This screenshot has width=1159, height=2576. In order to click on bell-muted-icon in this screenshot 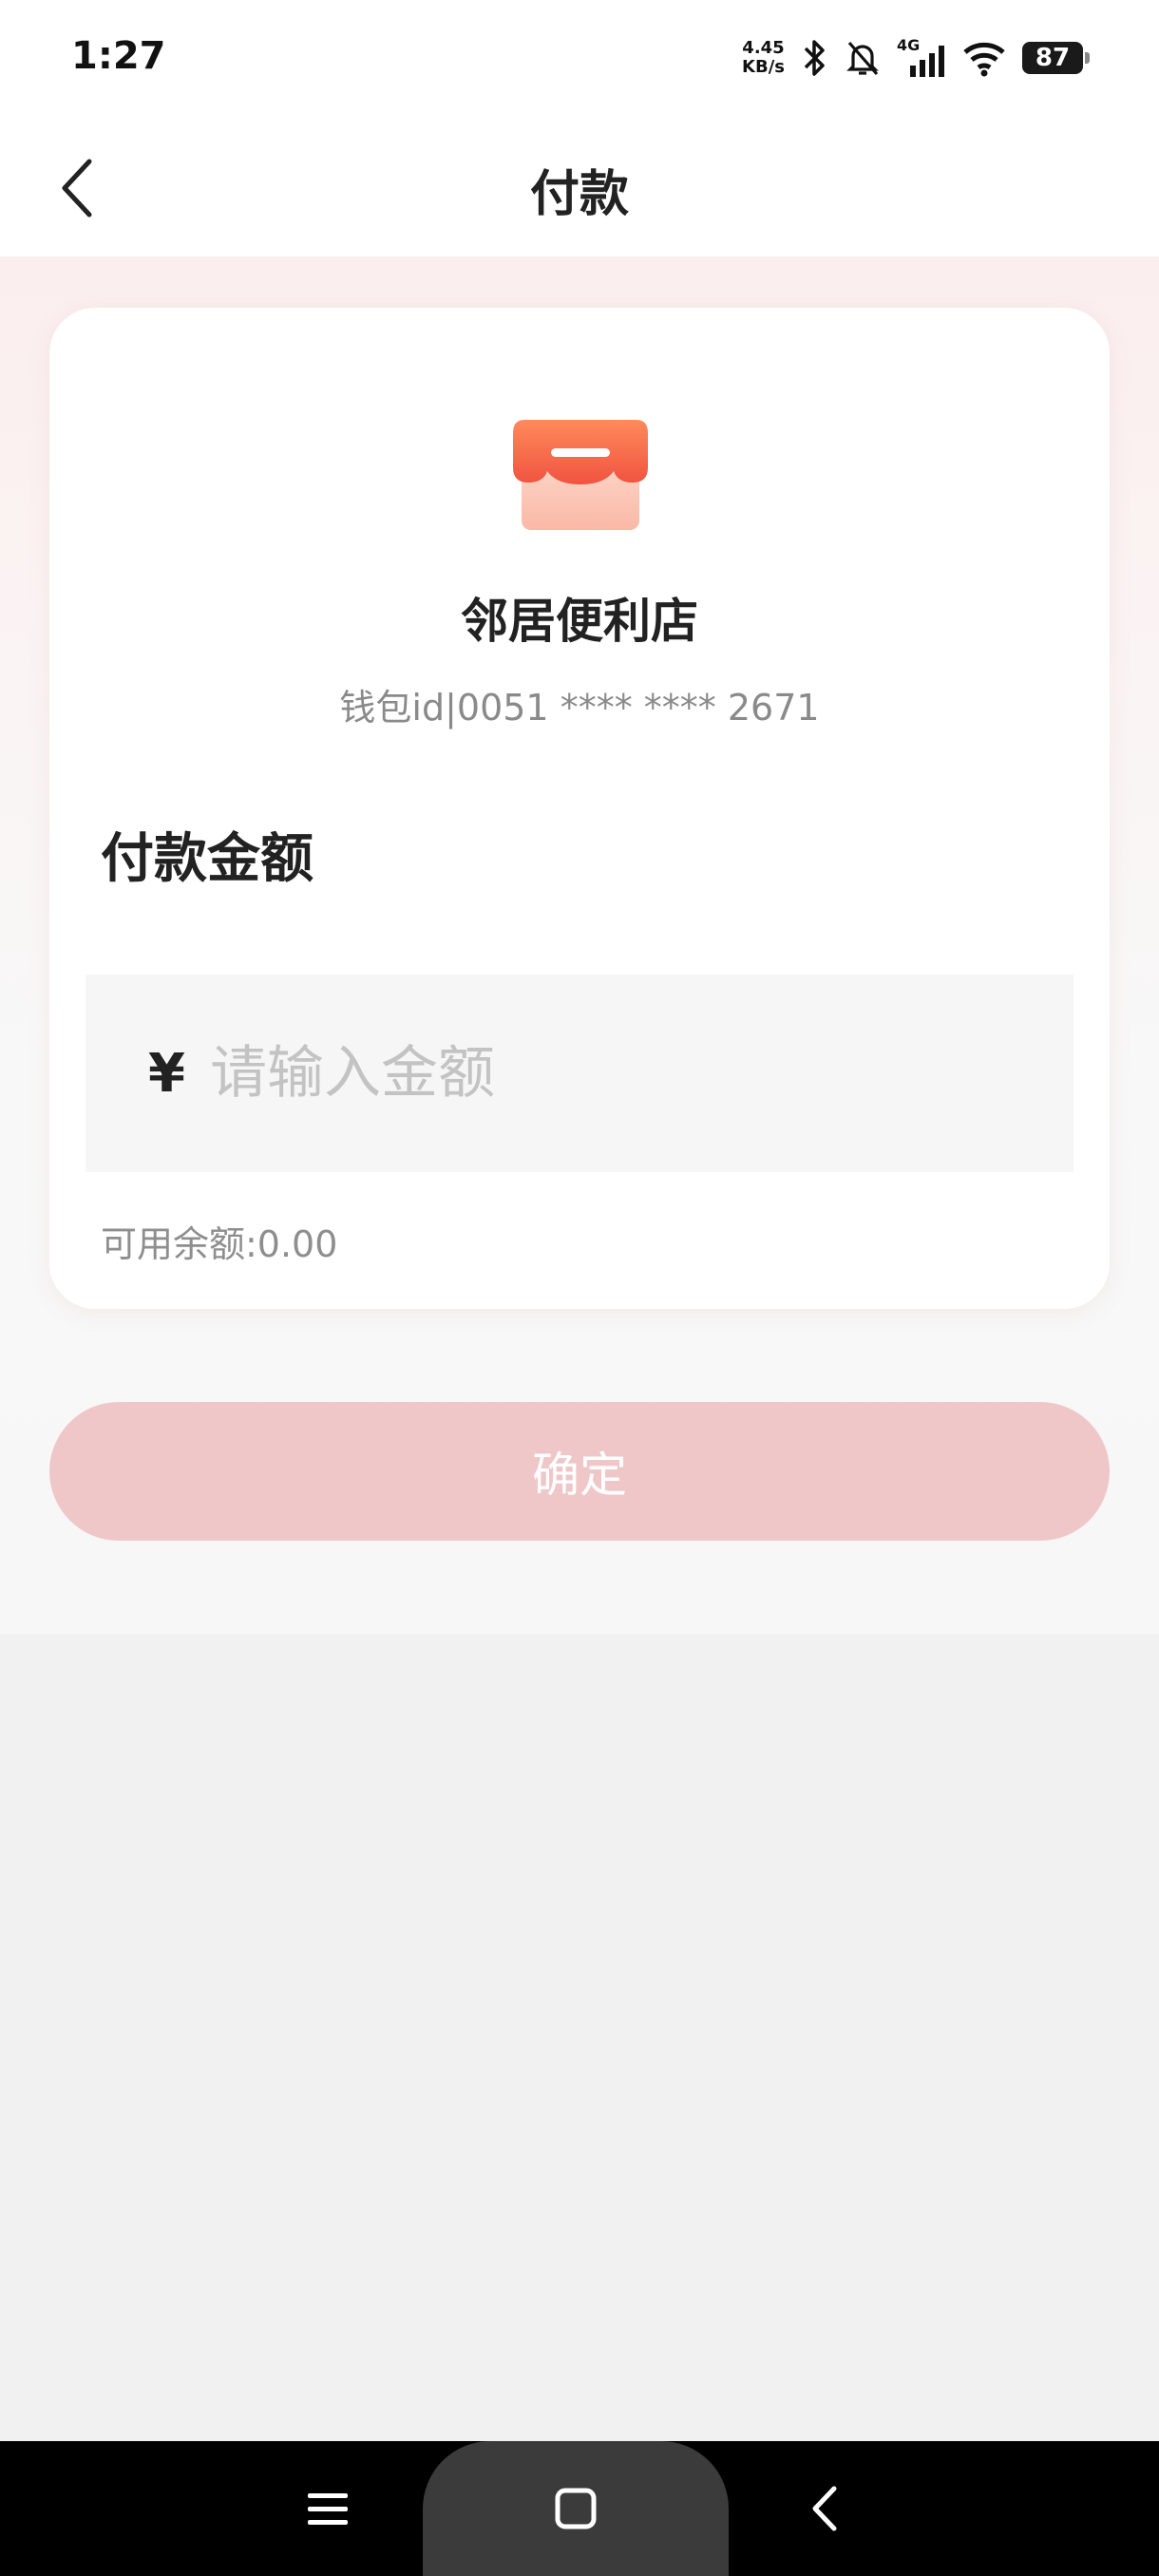, I will do `click(863, 58)`.